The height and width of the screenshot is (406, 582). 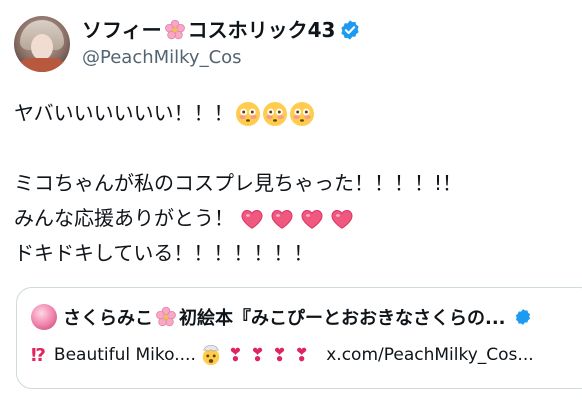 What do you see at coordinates (261, 30) in the screenshot?
I see `author-name-part2: コスホリック43` at bounding box center [261, 30].